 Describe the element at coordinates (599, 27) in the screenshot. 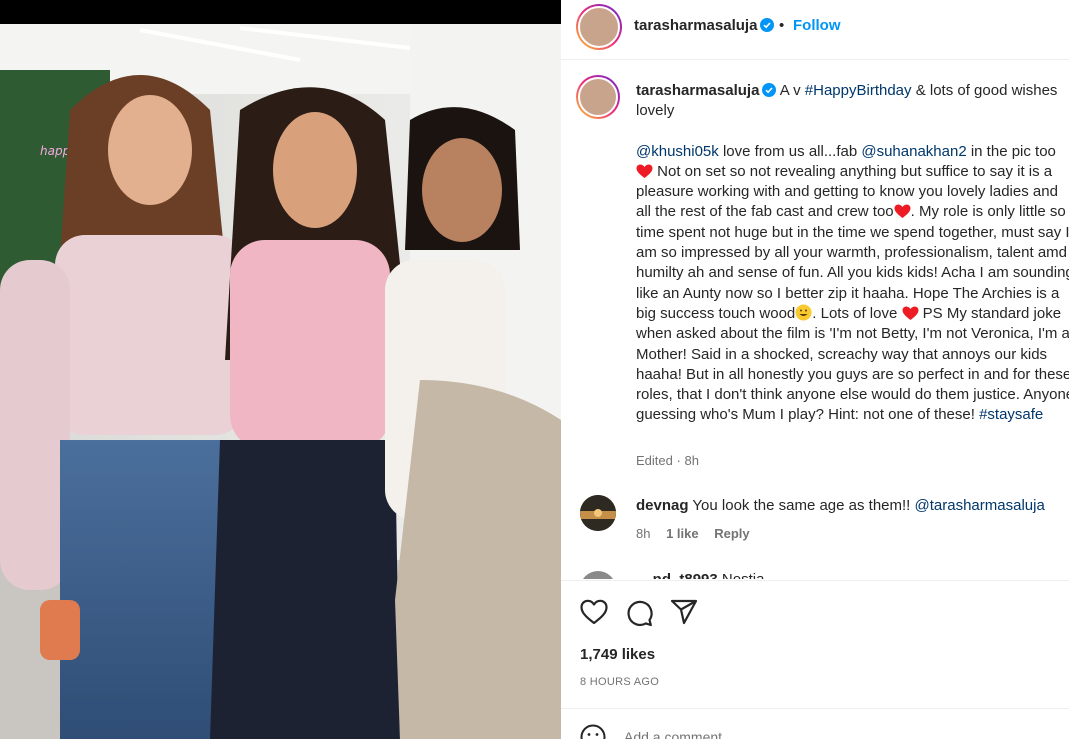

I see `author-avatar` at that location.